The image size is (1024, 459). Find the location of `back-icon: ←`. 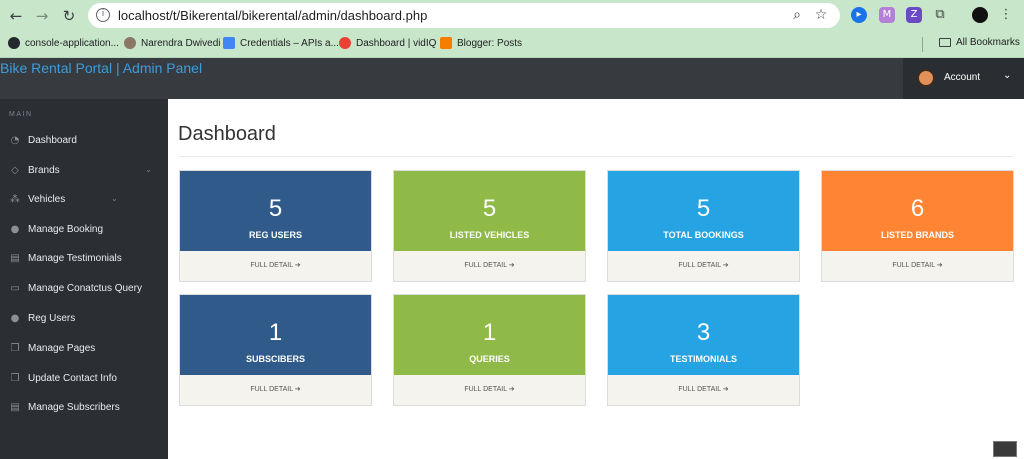

back-icon: ← is located at coordinates (16, 16).